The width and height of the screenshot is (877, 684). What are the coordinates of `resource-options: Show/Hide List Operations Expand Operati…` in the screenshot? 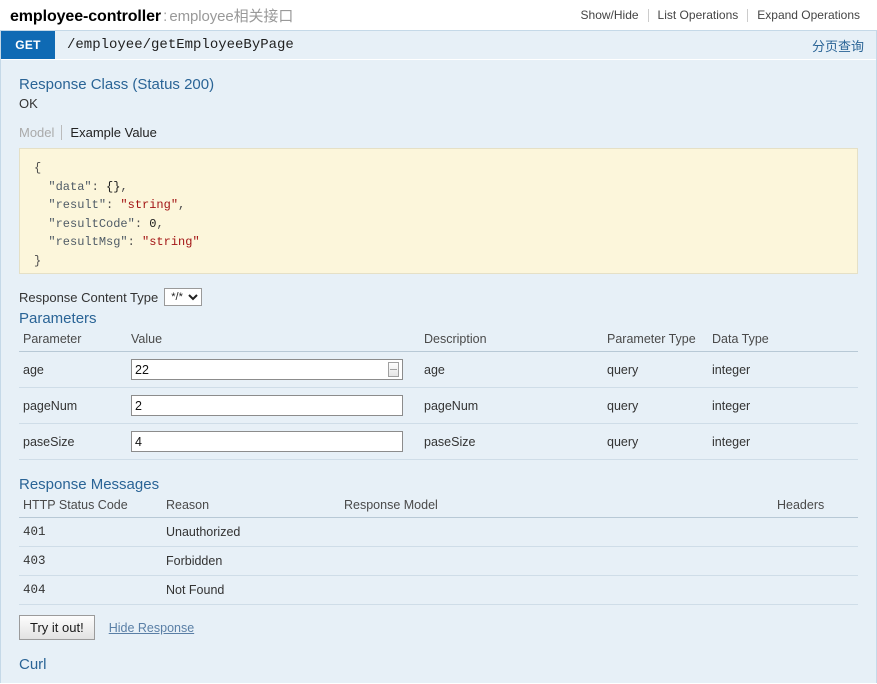 It's located at (720, 15).